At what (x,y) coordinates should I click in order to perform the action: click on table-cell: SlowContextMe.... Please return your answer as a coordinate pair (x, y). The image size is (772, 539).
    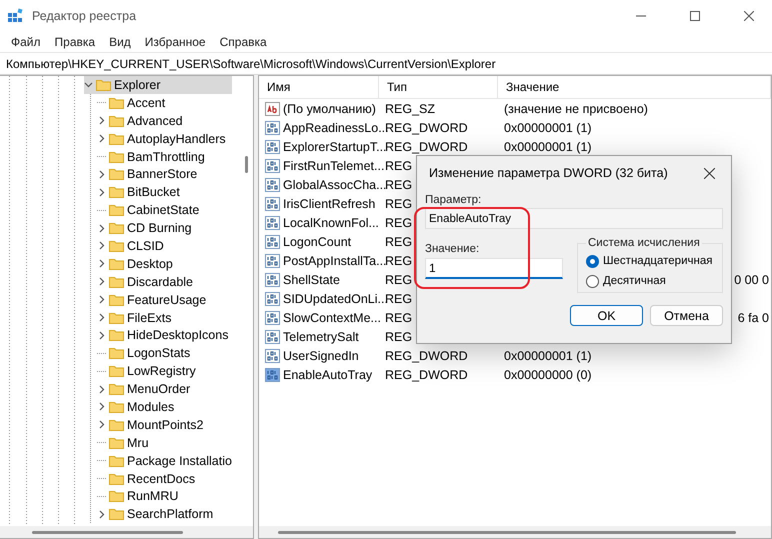
    Looking at the image, I should click on (332, 317).